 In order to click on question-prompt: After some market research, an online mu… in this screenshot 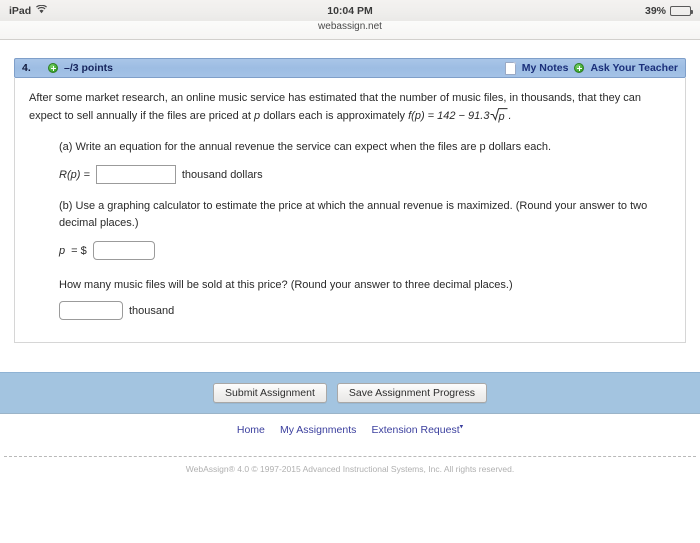, I will do `click(341, 107)`.